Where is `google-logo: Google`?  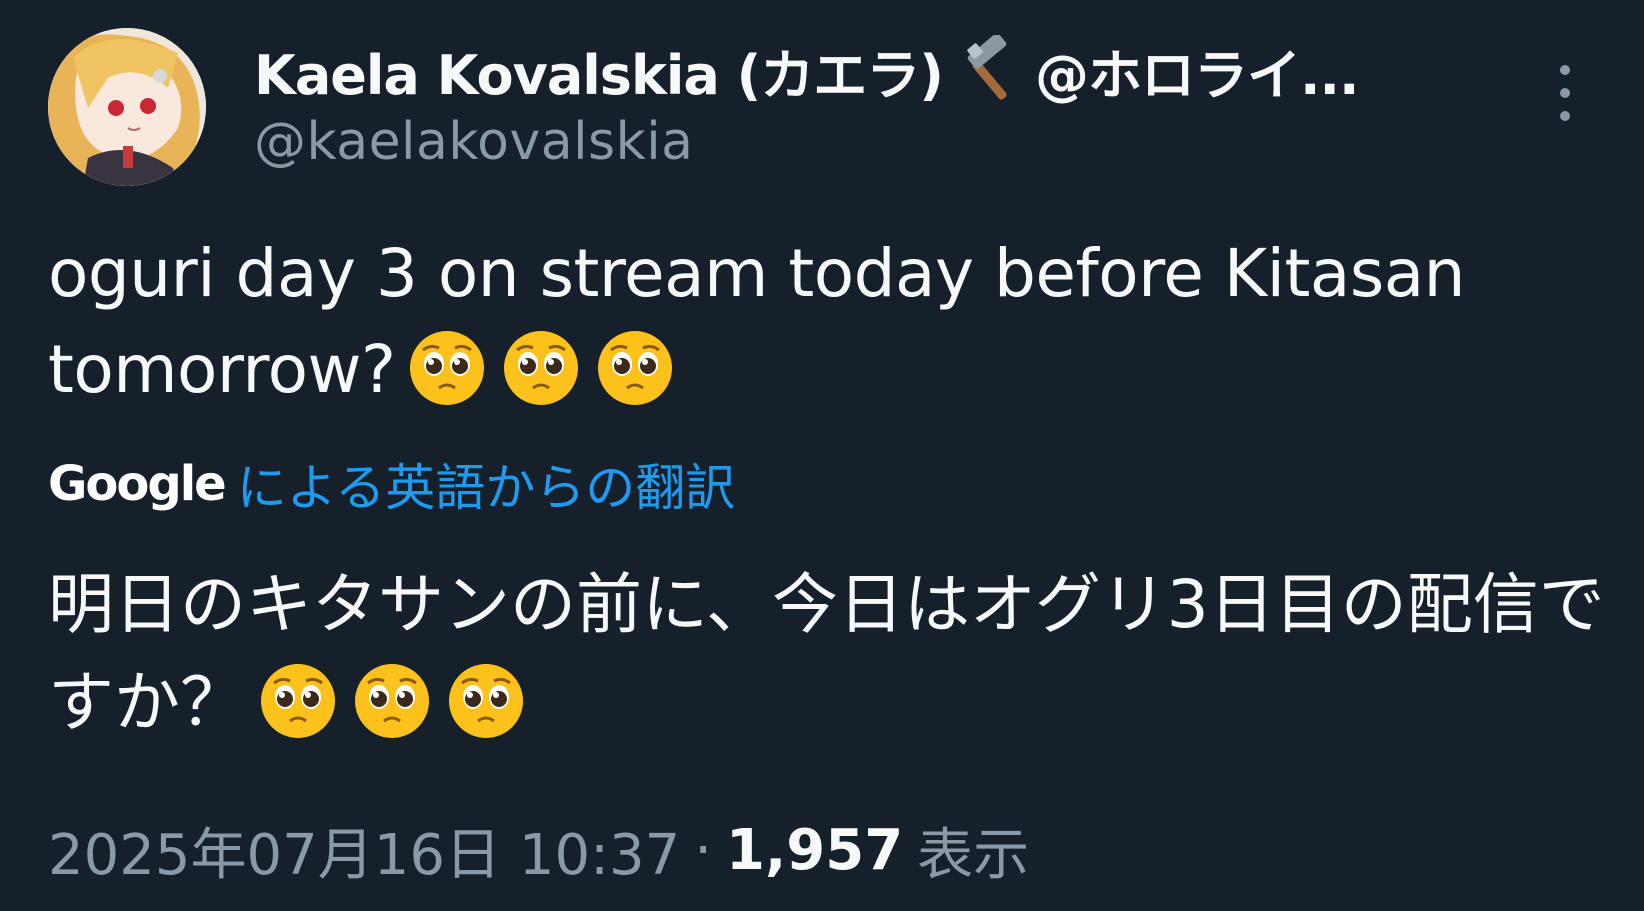 google-logo: Google is located at coordinates (137, 484).